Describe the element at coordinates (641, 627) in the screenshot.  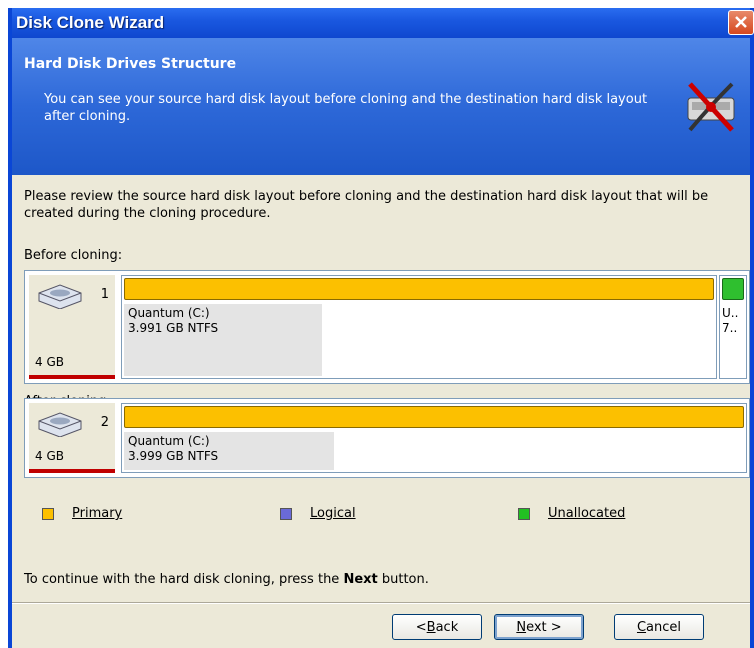
I see `cancel-label-accel: C` at that location.